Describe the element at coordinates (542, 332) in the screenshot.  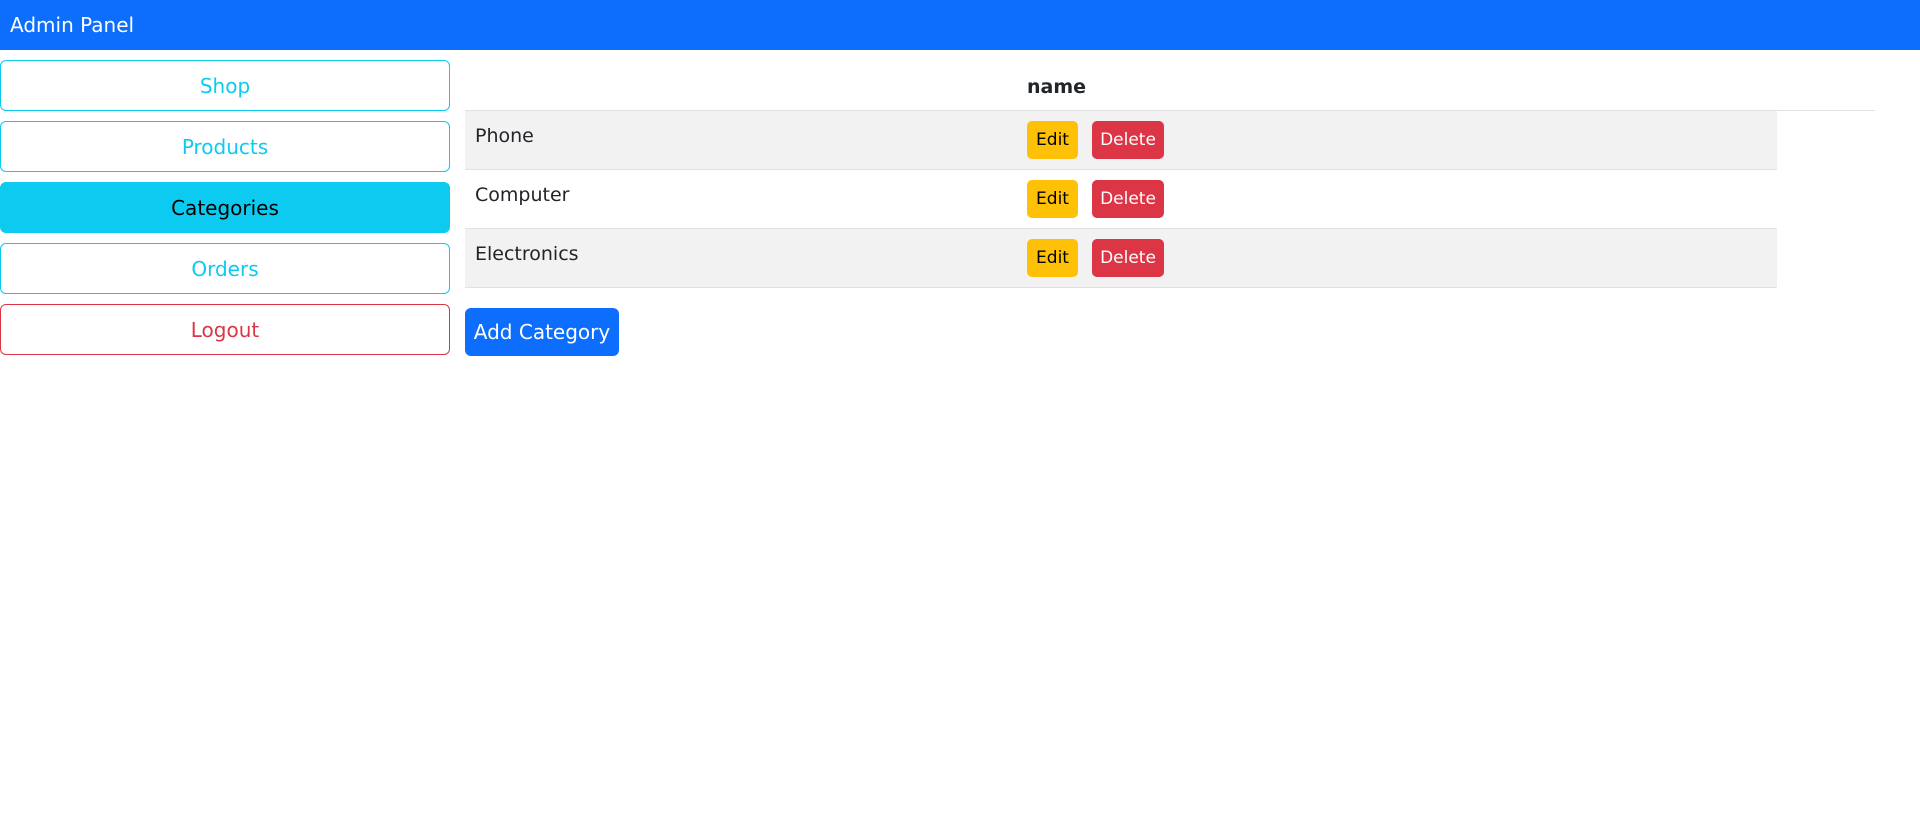
I see `add-category-button: Add Category` at that location.